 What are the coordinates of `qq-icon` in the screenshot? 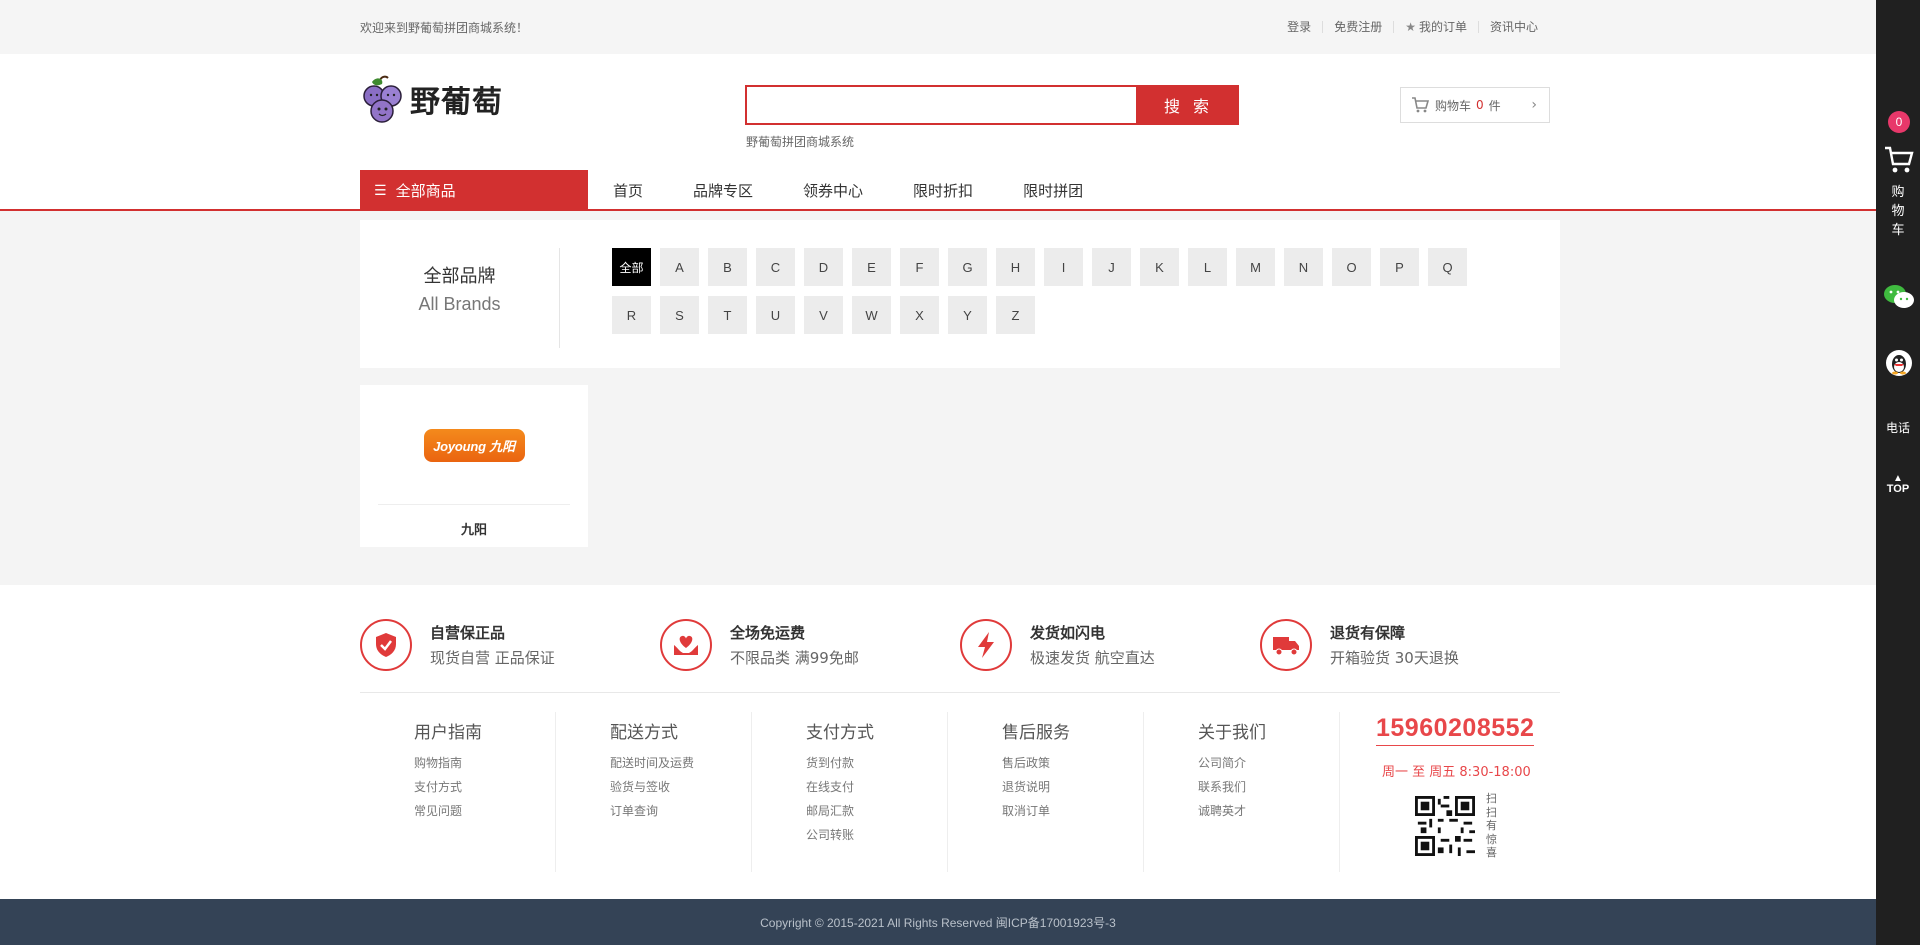 It's located at (1899, 365).